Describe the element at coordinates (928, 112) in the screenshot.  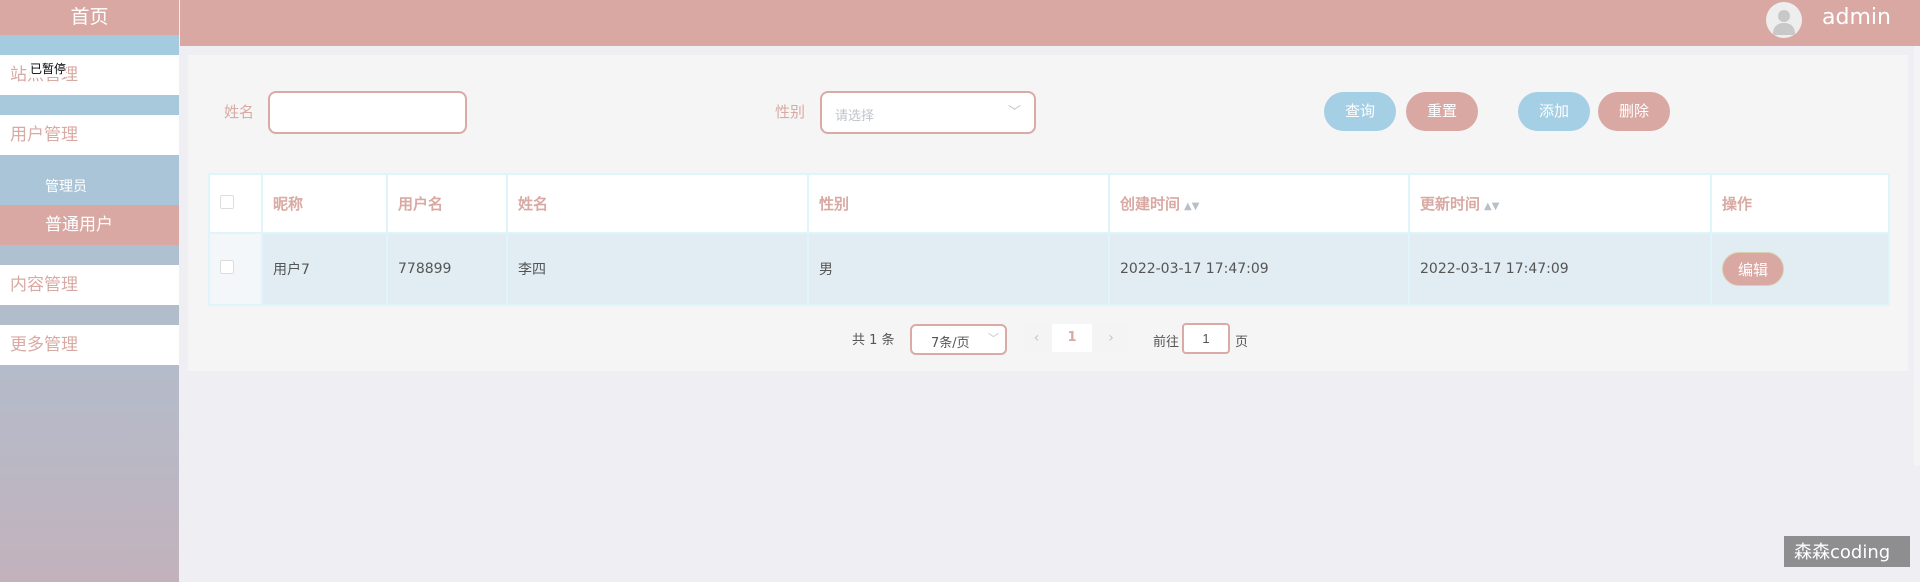
I see `gender-select: 请选择 ﹀` at that location.